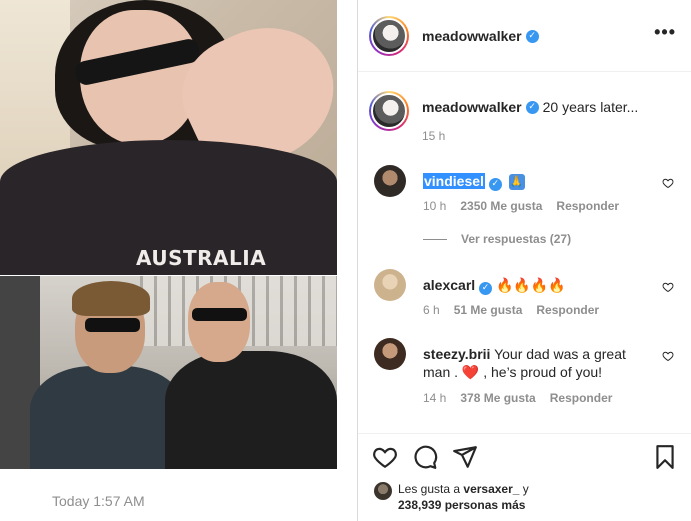  What do you see at coordinates (449, 285) in the screenshot?
I see `commenter-username: alexcarl` at bounding box center [449, 285].